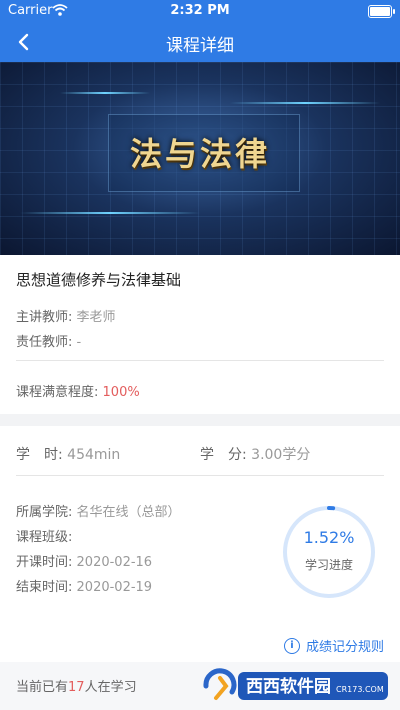 This screenshot has width=400, height=710. I want to click on start-label: 开课时间:, so click(44, 562).